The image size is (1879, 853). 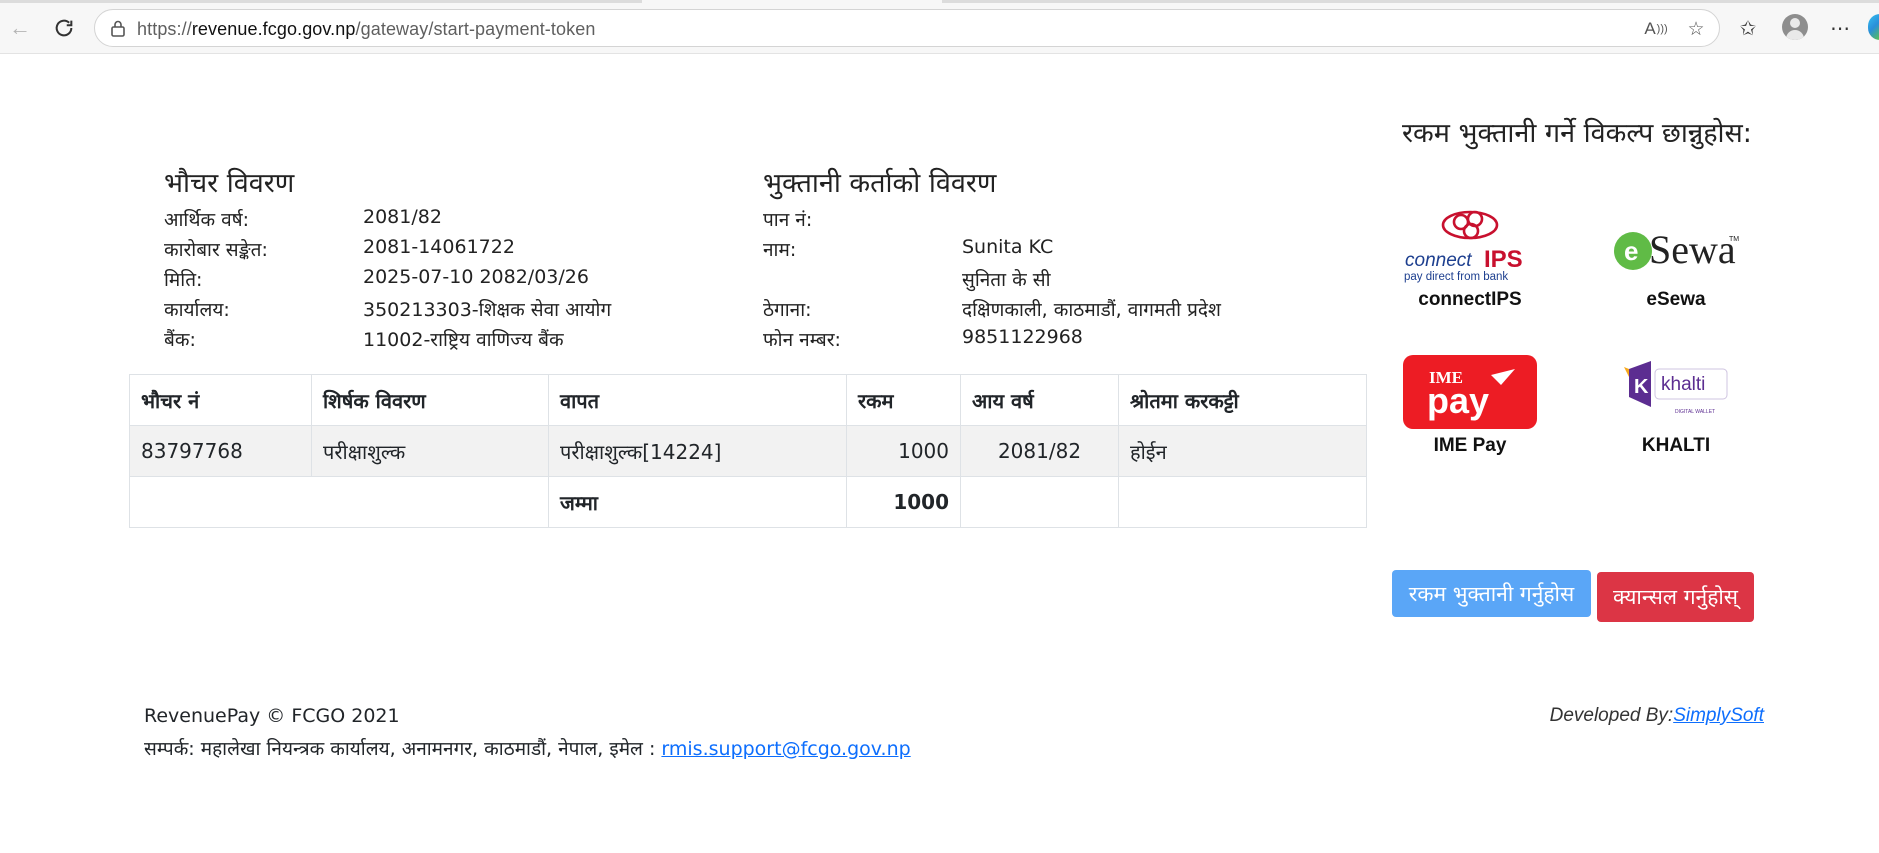 What do you see at coordinates (1692, 249) in the screenshot?
I see `svg-text: Sewa` at bounding box center [1692, 249].